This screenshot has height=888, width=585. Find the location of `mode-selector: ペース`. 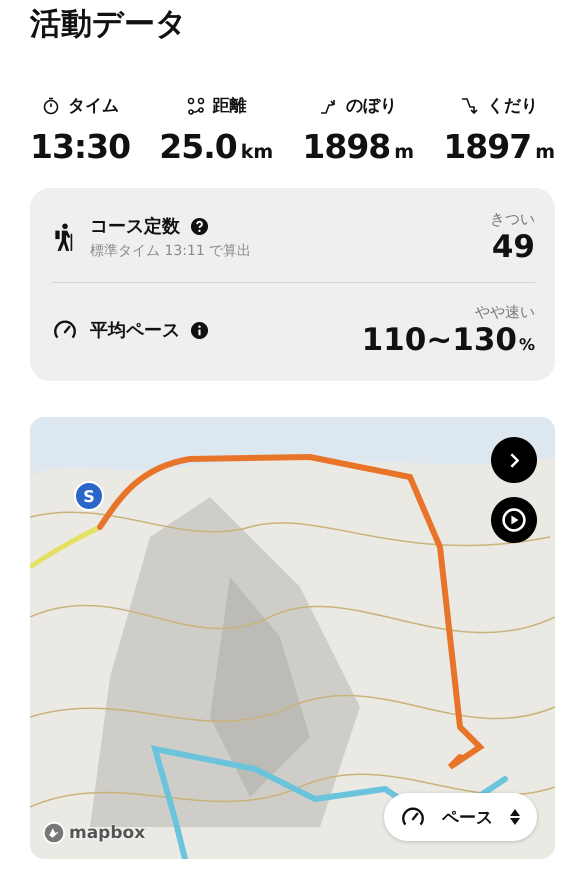

mode-selector: ペース is located at coordinates (460, 817).